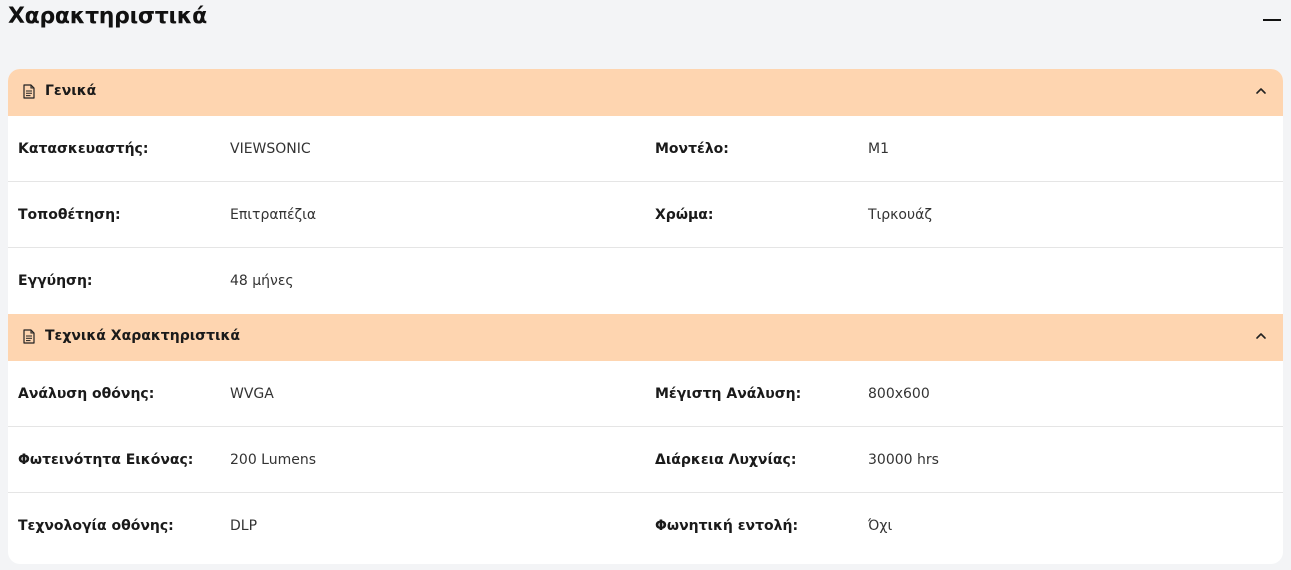  I want to click on section-header-technical: Τεχνικά Χαρακτηριστικά, so click(645, 337).